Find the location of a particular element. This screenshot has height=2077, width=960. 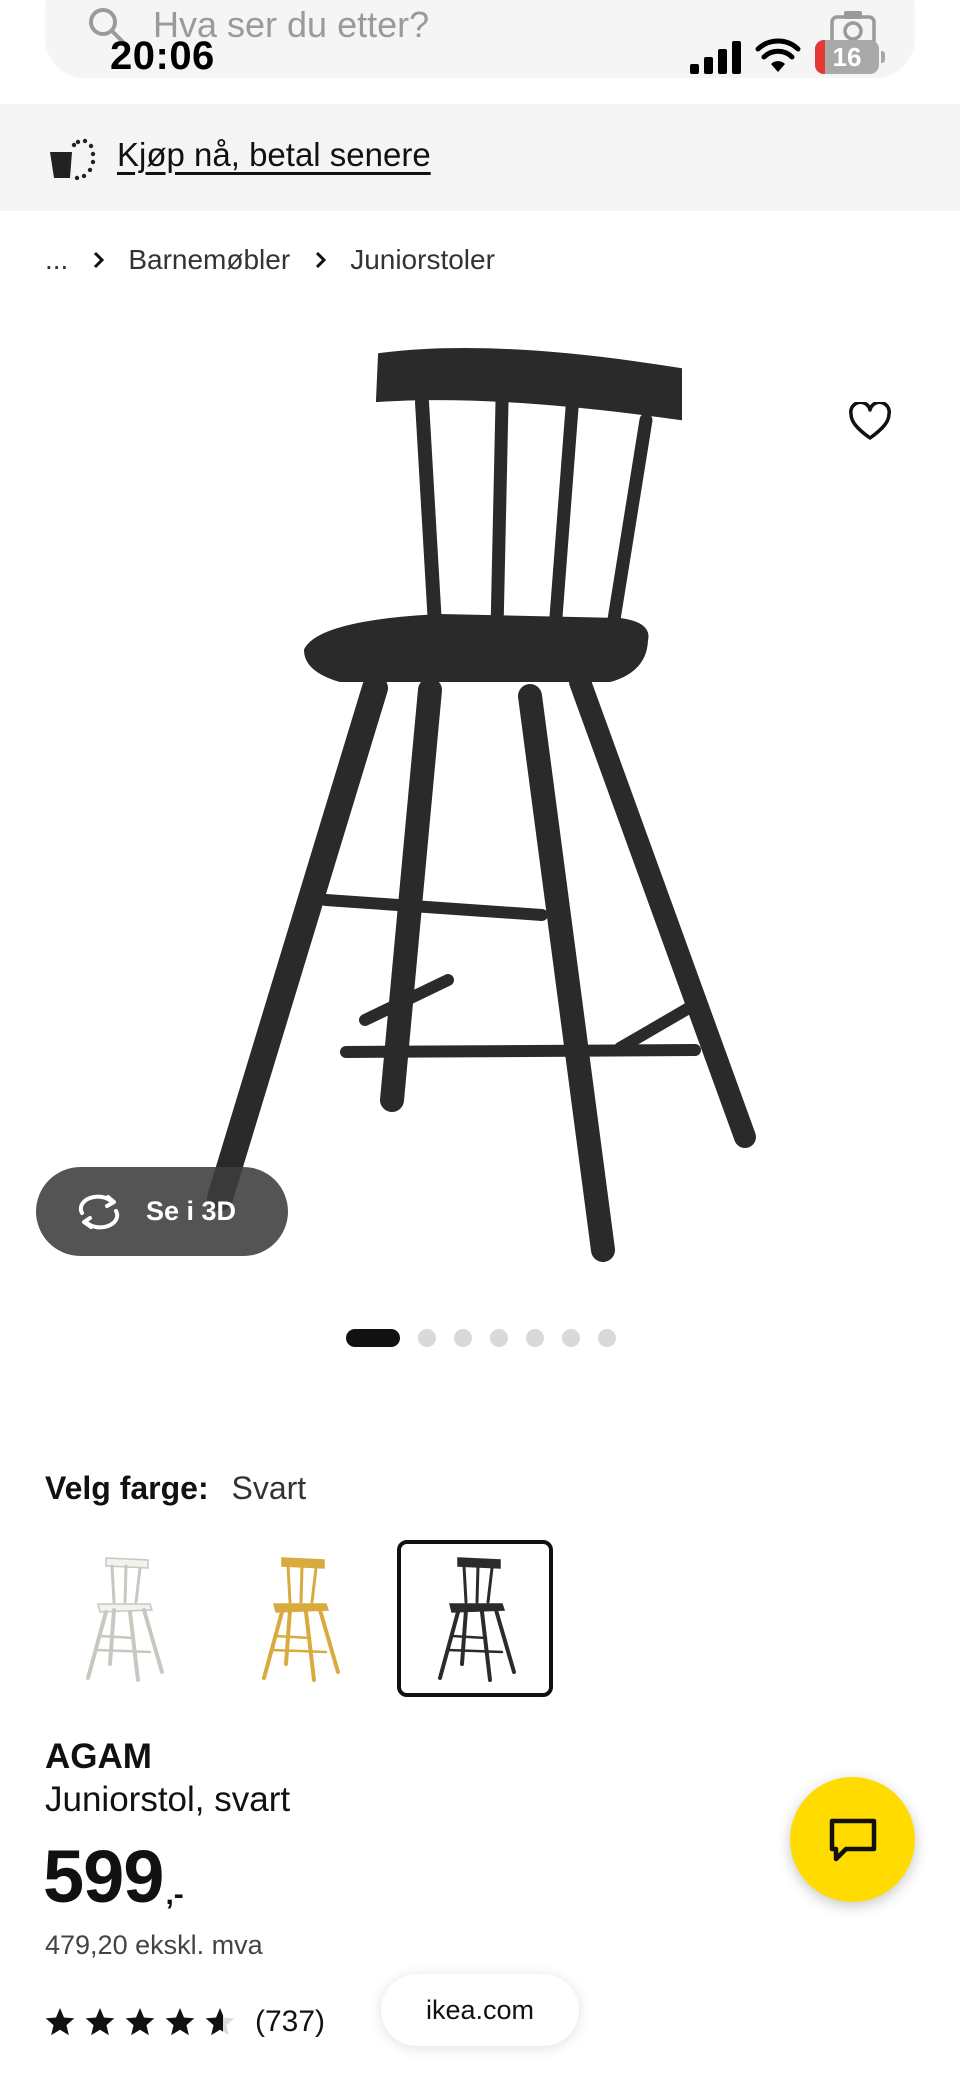

color-swatches is located at coordinates (309, 1618).